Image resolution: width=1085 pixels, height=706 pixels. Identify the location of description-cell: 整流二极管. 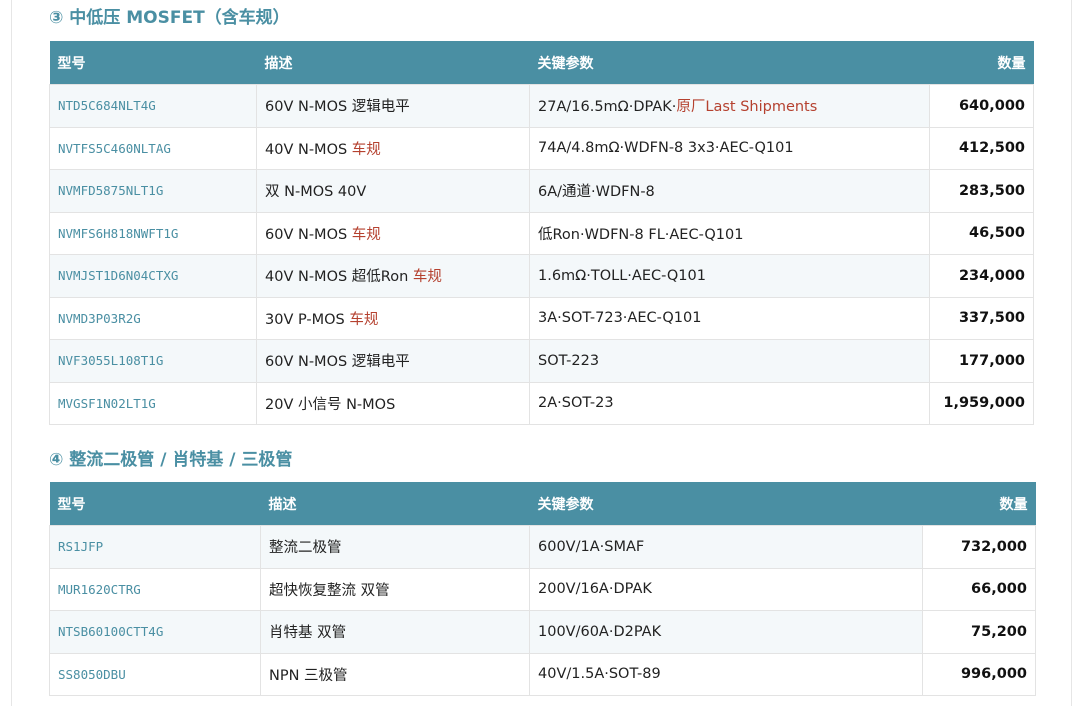
(395, 547).